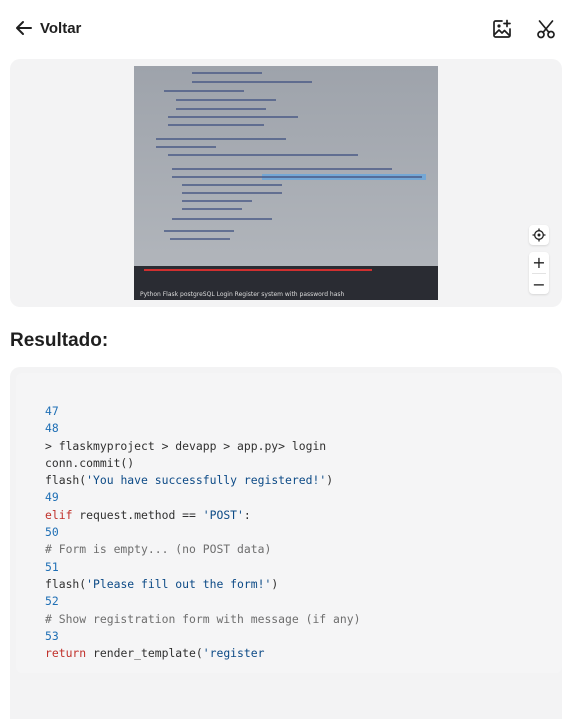 This screenshot has height=719, width=574. Describe the element at coordinates (52, 428) in the screenshot. I see `code-token: 48` at that location.